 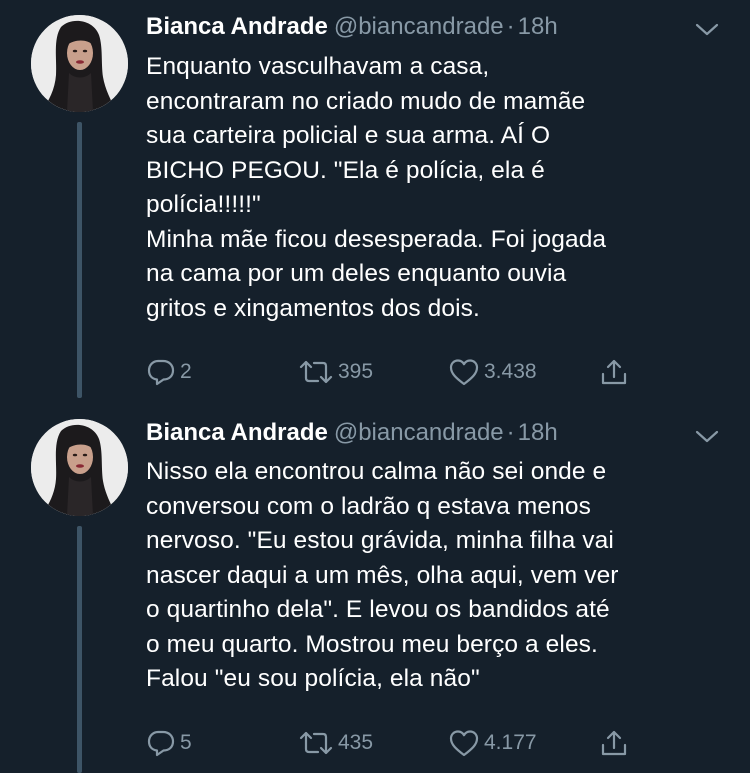 What do you see at coordinates (356, 371) in the screenshot?
I see `retweet-count: 395` at bounding box center [356, 371].